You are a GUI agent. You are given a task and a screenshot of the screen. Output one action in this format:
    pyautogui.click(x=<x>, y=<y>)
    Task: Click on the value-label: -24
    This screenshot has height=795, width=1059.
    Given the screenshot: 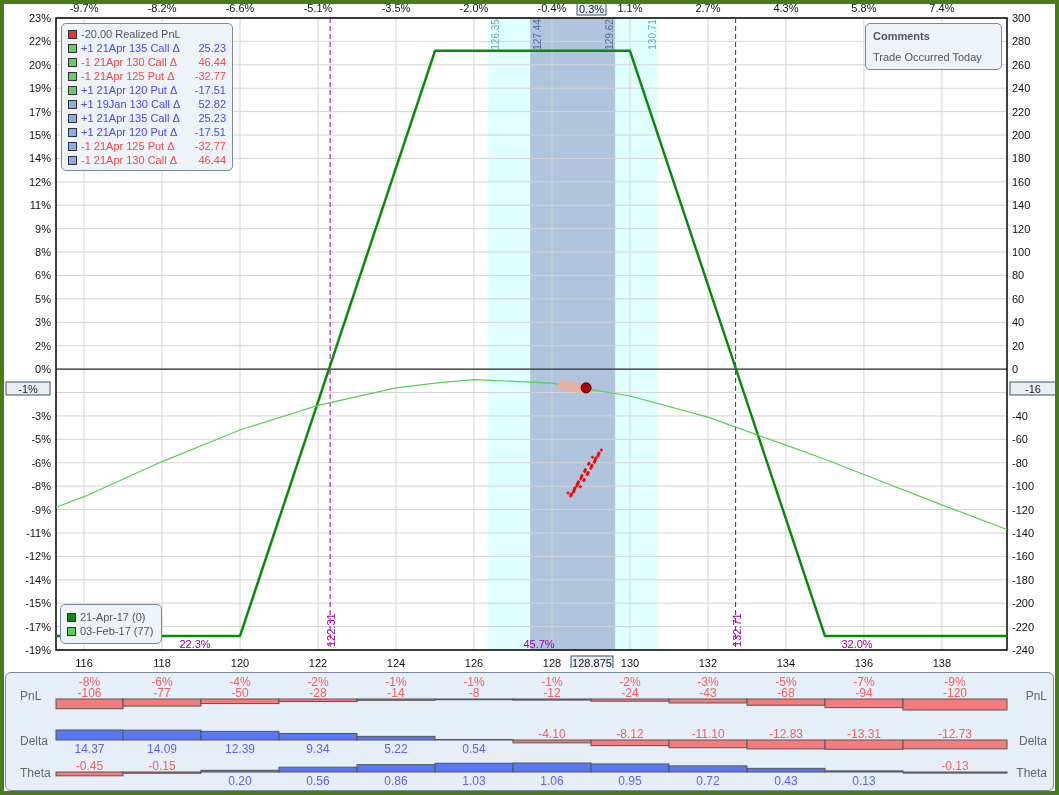 What is the action you would take?
    pyautogui.click(x=630, y=693)
    